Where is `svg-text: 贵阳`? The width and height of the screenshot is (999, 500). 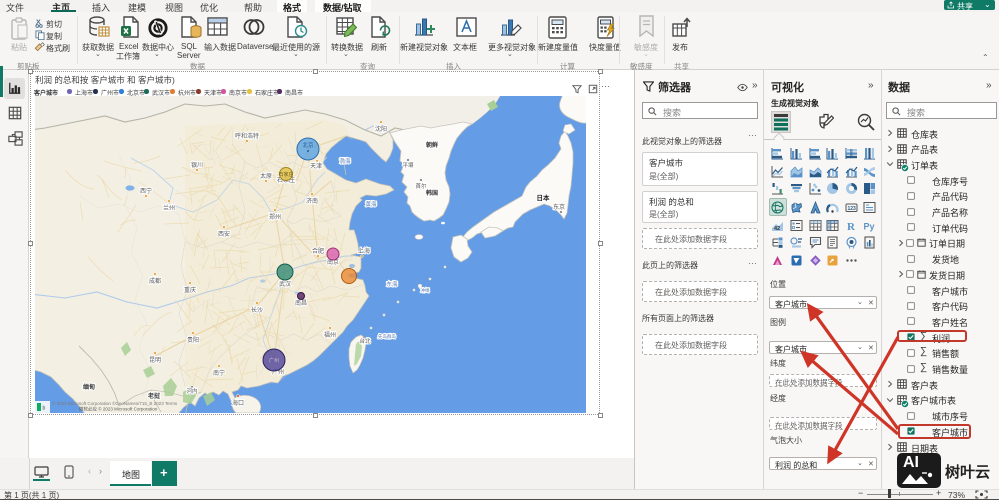 svg-text: 贵阳 is located at coordinates (193, 340).